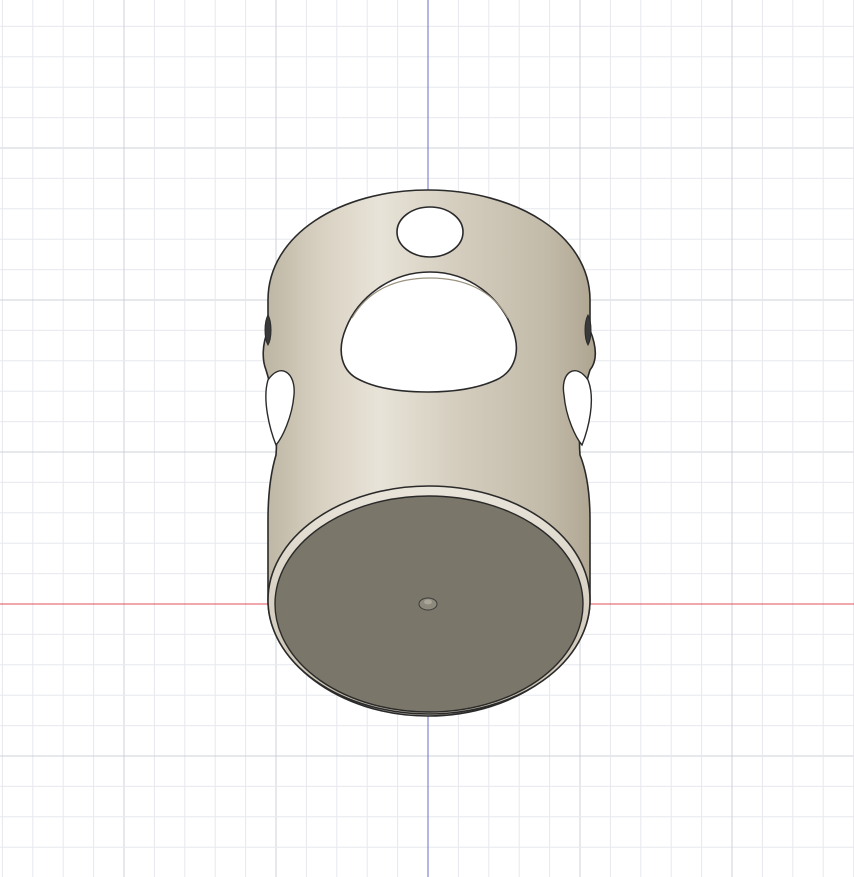  What do you see at coordinates (588, 330) in the screenshot?
I see `right-upper-slot` at bounding box center [588, 330].